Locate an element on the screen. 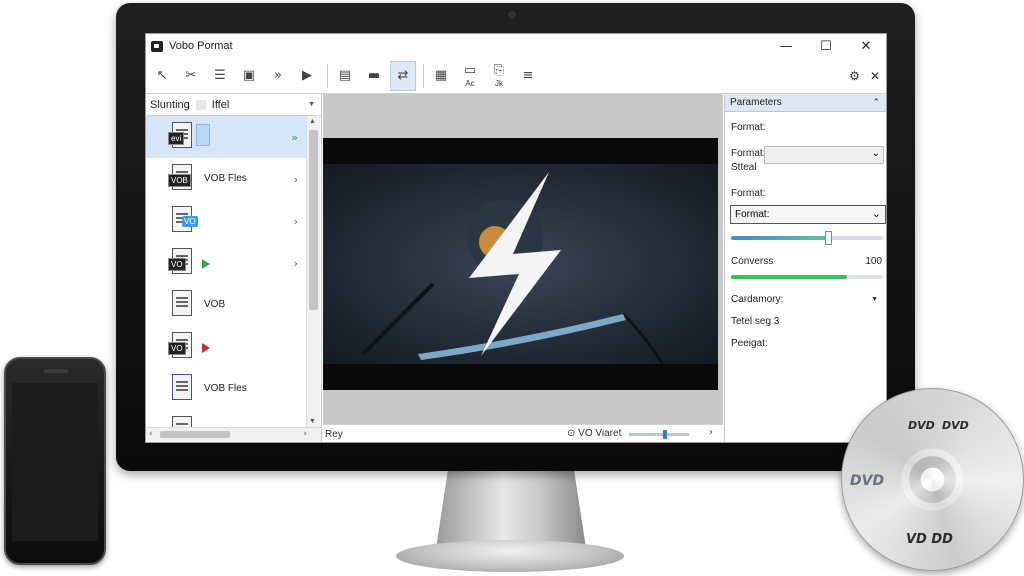  vertical-scrollbar: ▲ ▼ is located at coordinates (313, 271).